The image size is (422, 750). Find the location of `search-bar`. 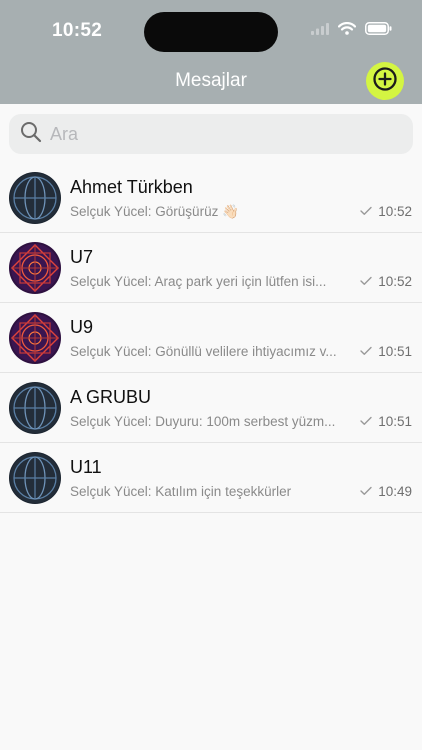

search-bar is located at coordinates (211, 134).